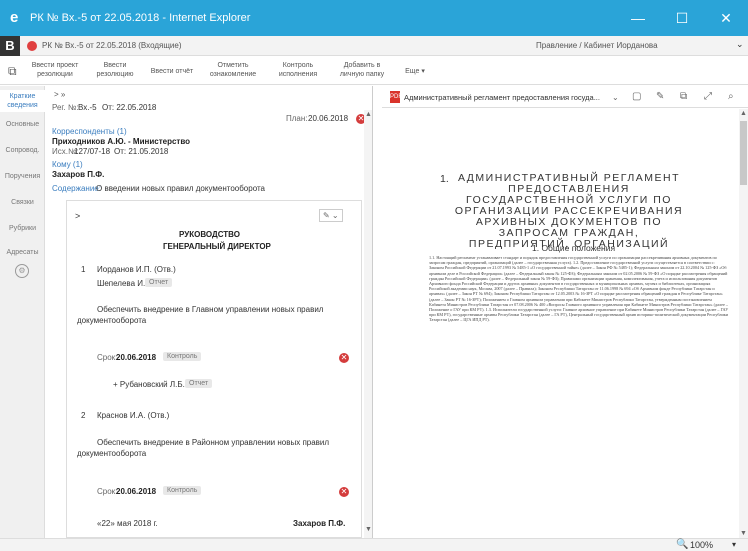  I want to click on item-1-subexecutor: + Рубановский Л.Б., so click(149, 384).